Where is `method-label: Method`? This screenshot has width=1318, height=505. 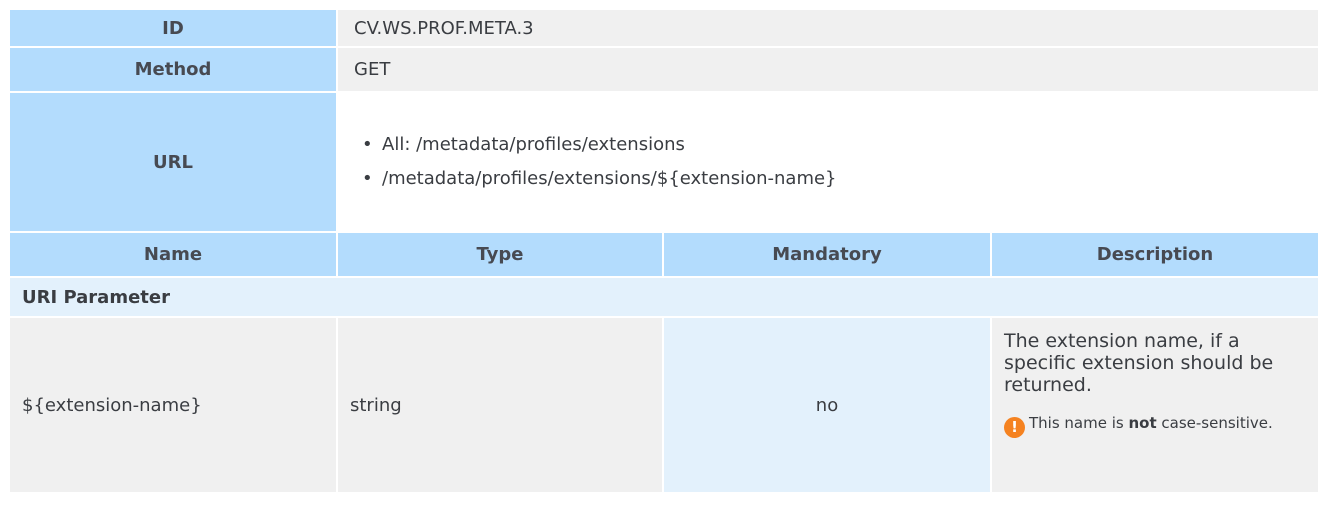
method-label: Method is located at coordinates (173, 69).